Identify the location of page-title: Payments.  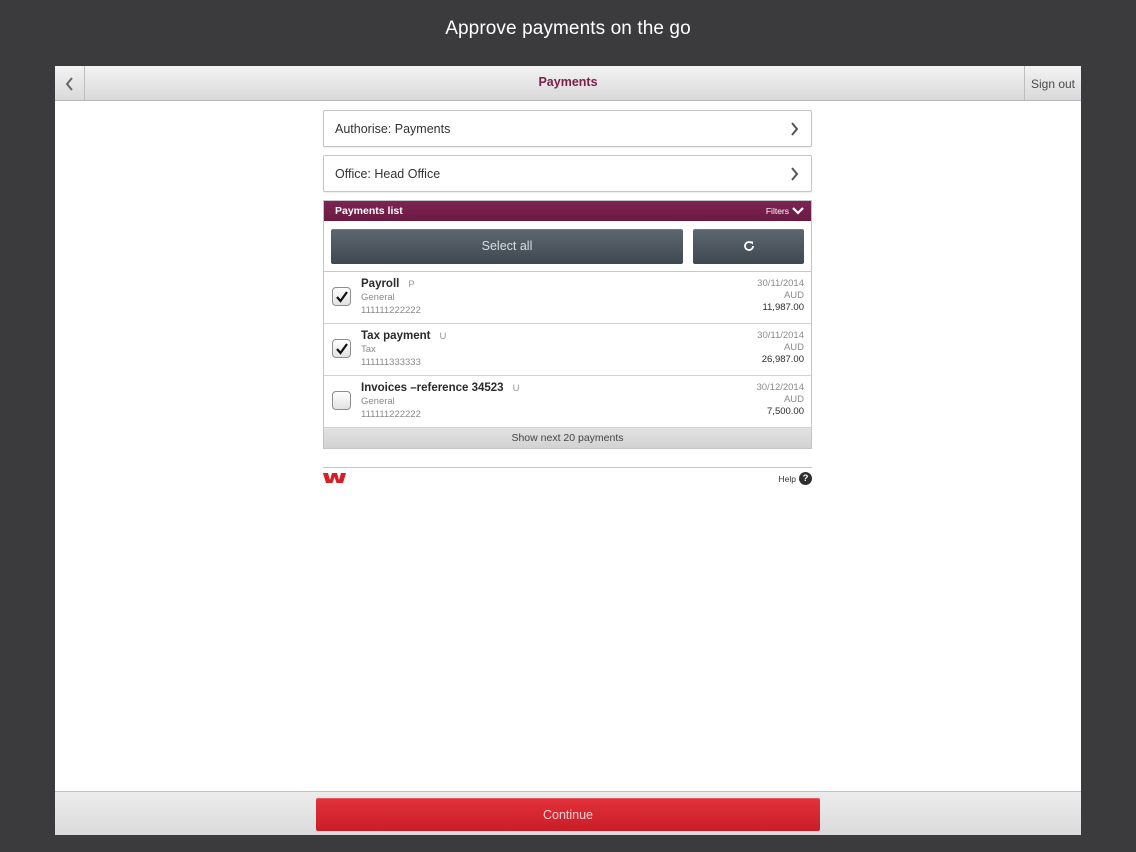
(568, 82).